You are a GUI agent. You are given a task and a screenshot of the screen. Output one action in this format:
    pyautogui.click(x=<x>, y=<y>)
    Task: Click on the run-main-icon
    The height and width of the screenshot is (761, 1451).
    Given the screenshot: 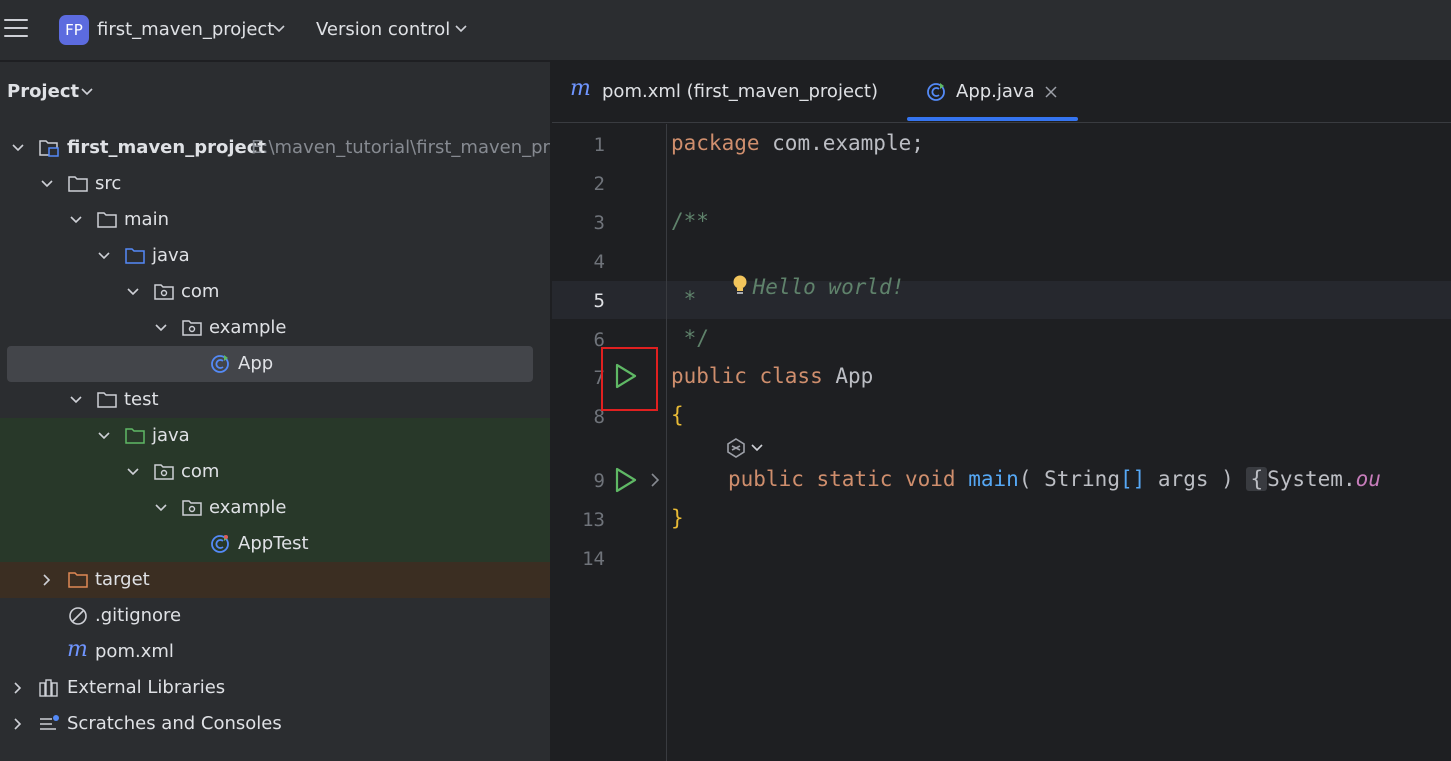 What is the action you would take?
    pyautogui.click(x=626, y=480)
    